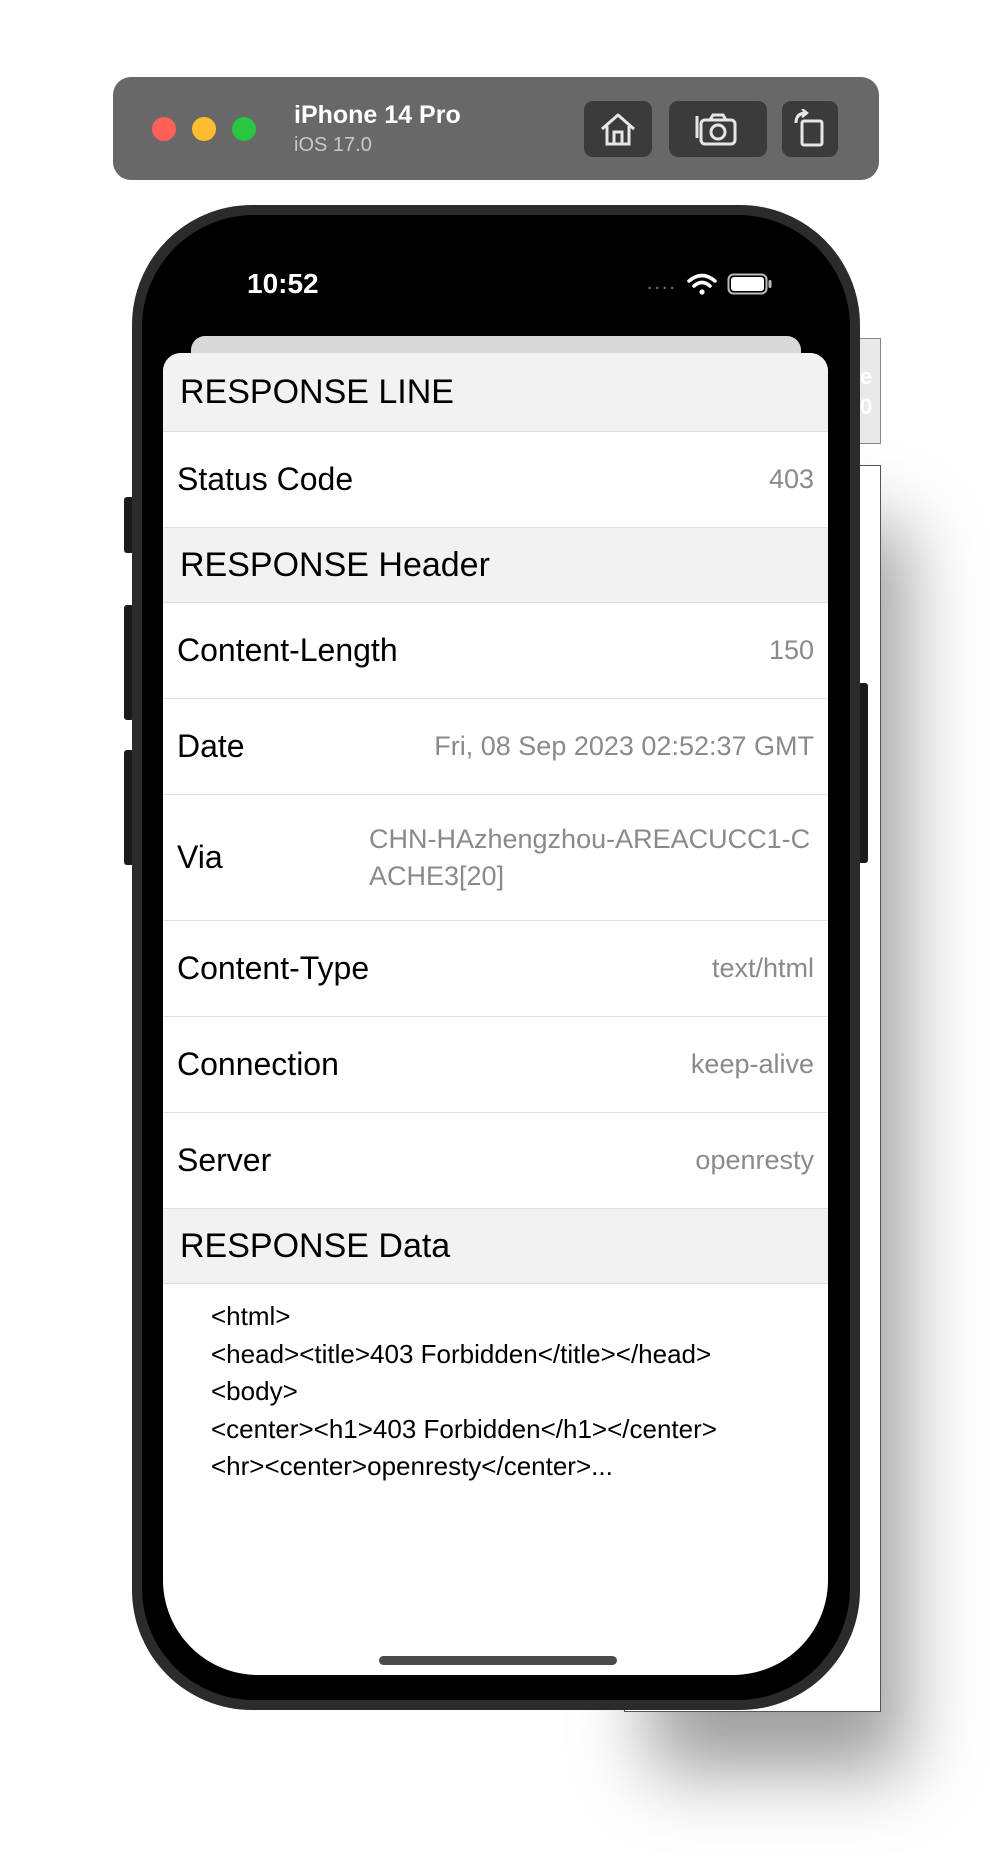 This screenshot has width=990, height=1860. Describe the element at coordinates (495, 969) in the screenshot. I see `table-row: Content-Type text/html` at that location.